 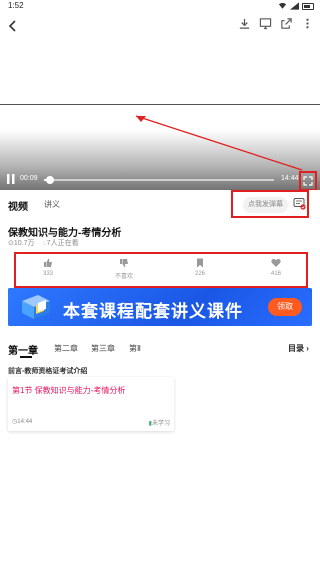 I want to click on favorite-button: 416, so click(x=276, y=267).